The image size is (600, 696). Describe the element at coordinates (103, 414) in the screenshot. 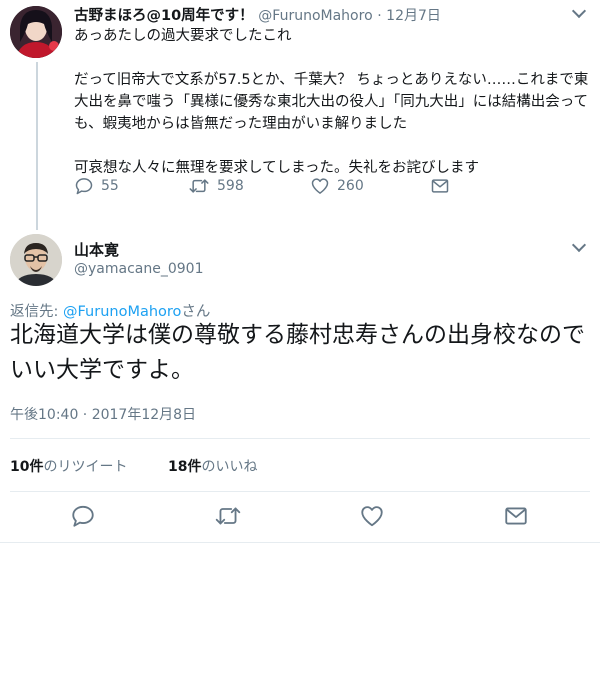

I see `tweet-timestamp: 午後10:40 · 2017年12月8日` at that location.